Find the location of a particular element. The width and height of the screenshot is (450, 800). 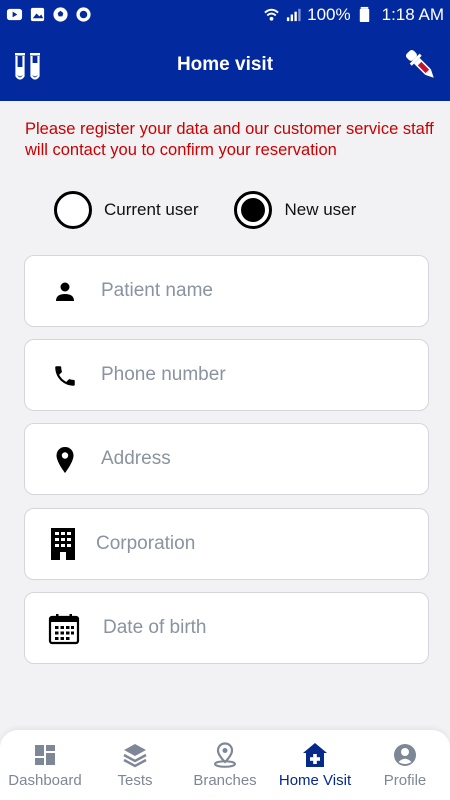

corporation-input is located at coordinates (246, 544).